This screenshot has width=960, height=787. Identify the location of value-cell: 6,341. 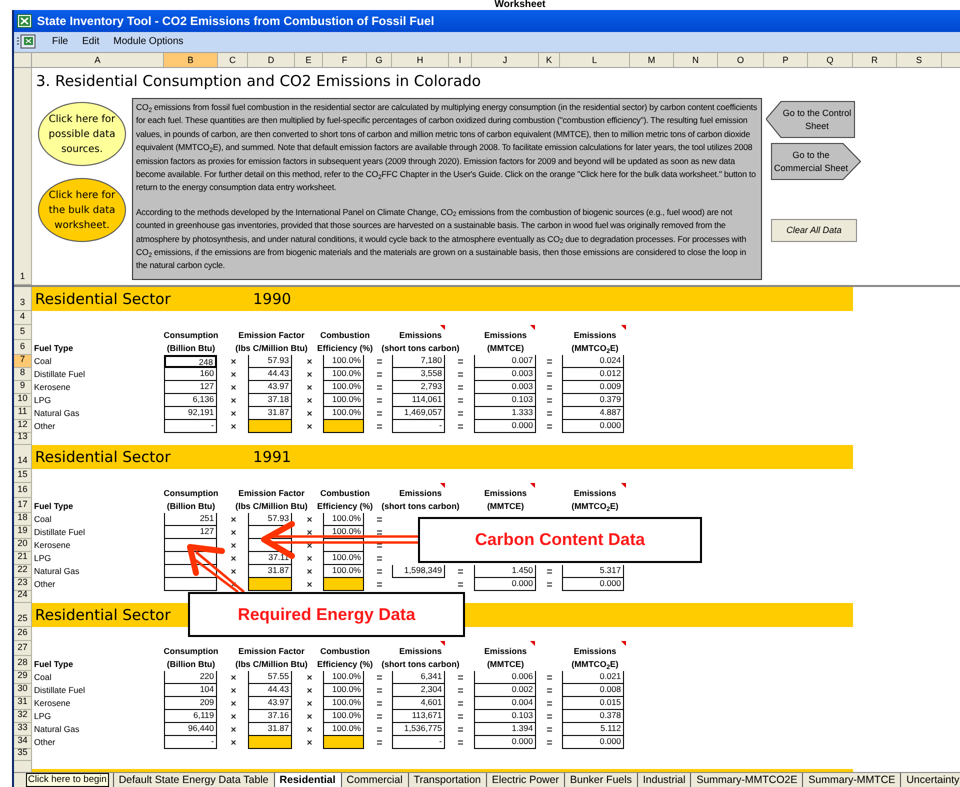
(418, 677).